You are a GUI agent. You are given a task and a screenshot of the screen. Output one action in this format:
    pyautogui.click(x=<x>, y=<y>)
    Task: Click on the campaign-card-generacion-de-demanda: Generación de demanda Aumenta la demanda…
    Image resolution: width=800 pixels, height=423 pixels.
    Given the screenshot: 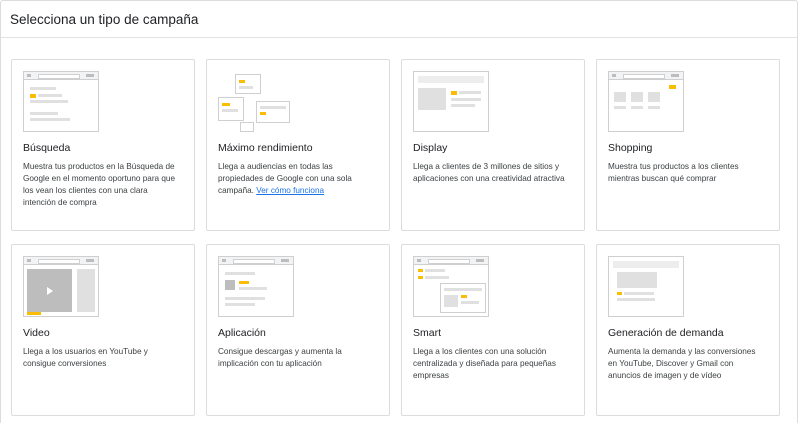 What is the action you would take?
    pyautogui.click(x=688, y=330)
    